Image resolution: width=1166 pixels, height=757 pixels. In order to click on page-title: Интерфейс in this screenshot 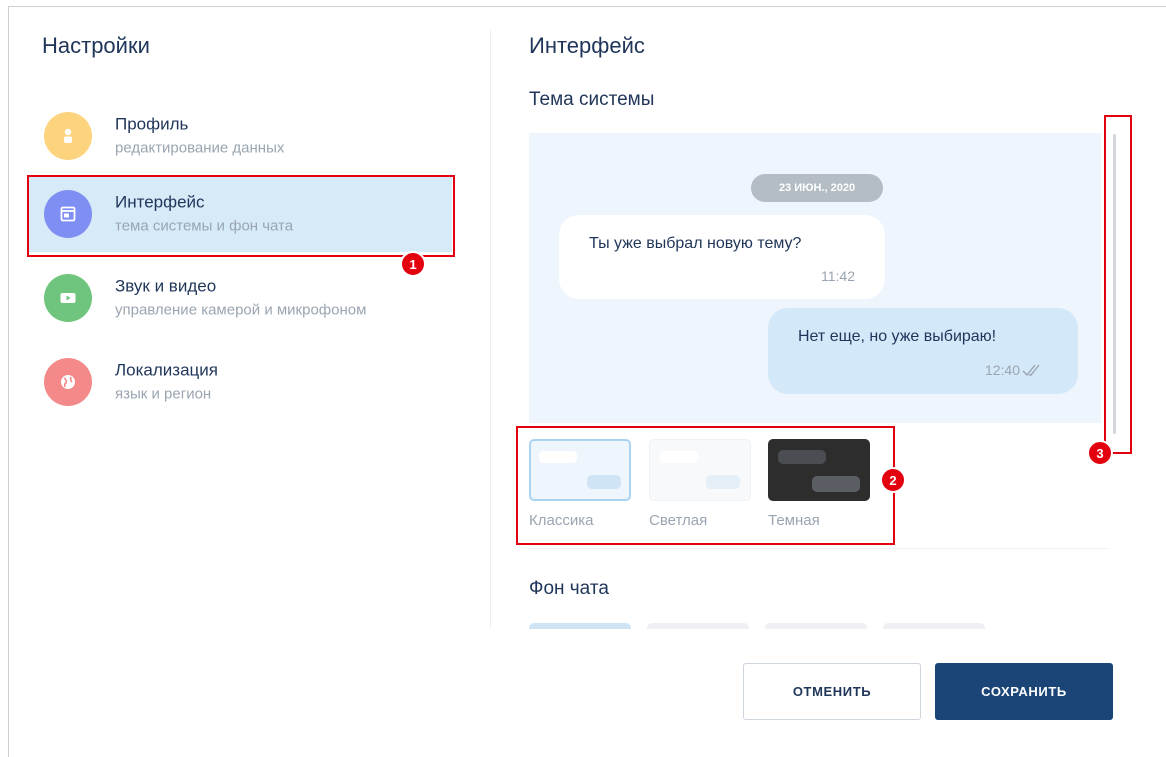, I will do `click(587, 45)`.